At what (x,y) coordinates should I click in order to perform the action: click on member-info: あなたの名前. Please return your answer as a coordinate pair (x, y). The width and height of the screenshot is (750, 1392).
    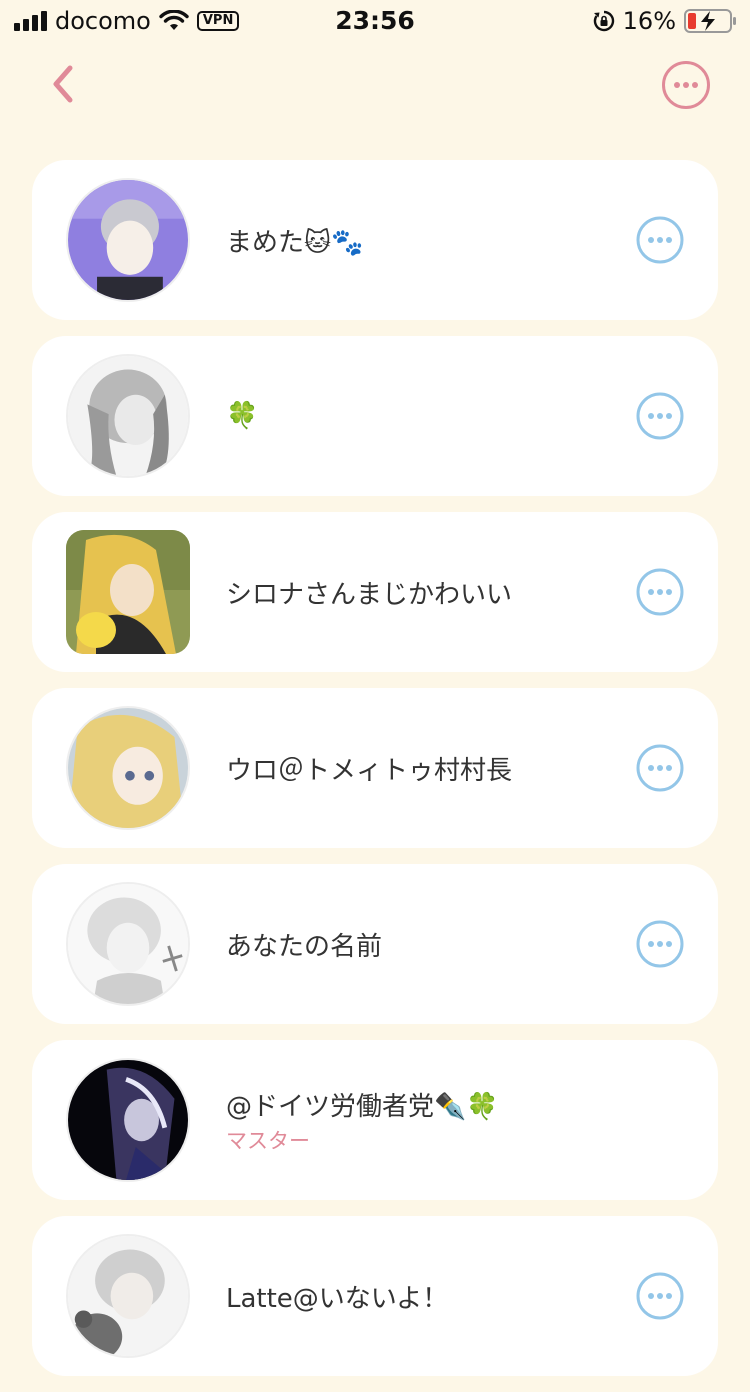
    Looking at the image, I should click on (304, 944).